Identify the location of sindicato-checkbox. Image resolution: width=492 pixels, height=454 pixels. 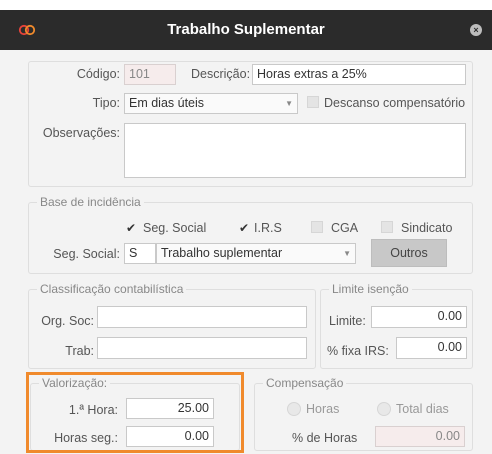
(387, 227).